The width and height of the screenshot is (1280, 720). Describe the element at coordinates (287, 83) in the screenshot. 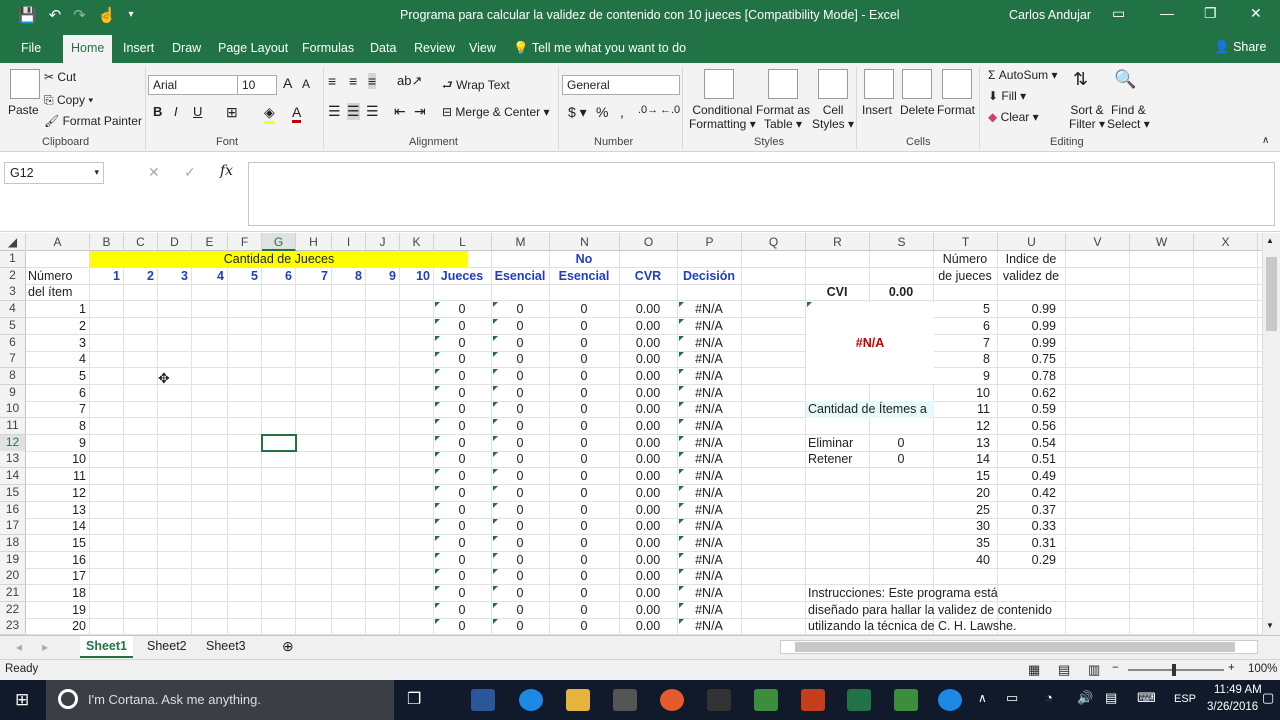

I see `grow-font-icon: A` at that location.